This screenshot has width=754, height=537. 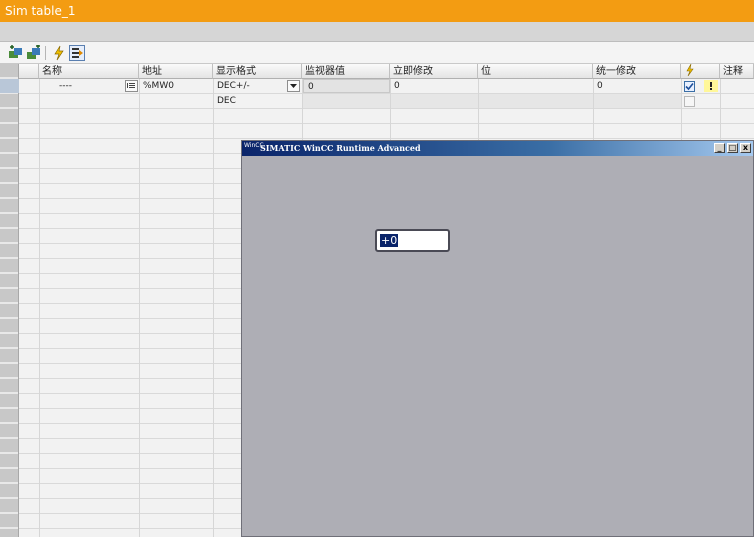 What do you see at coordinates (77, 53) in the screenshot?
I see `monitor-all-icon` at bounding box center [77, 53].